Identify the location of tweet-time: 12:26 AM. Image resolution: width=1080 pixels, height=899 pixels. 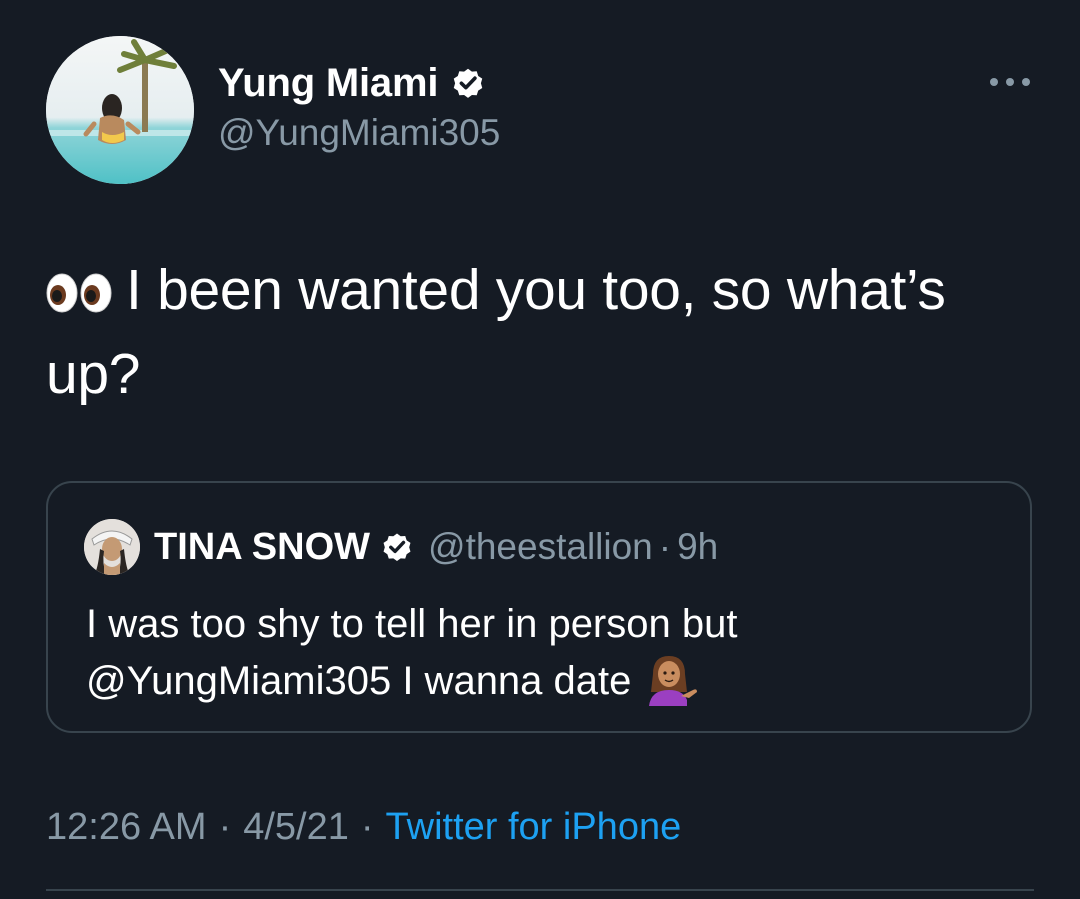
(126, 827).